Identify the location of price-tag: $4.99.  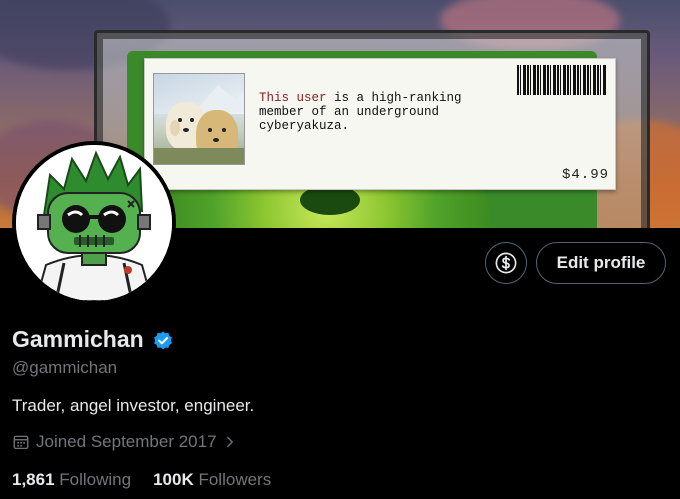
(585, 175).